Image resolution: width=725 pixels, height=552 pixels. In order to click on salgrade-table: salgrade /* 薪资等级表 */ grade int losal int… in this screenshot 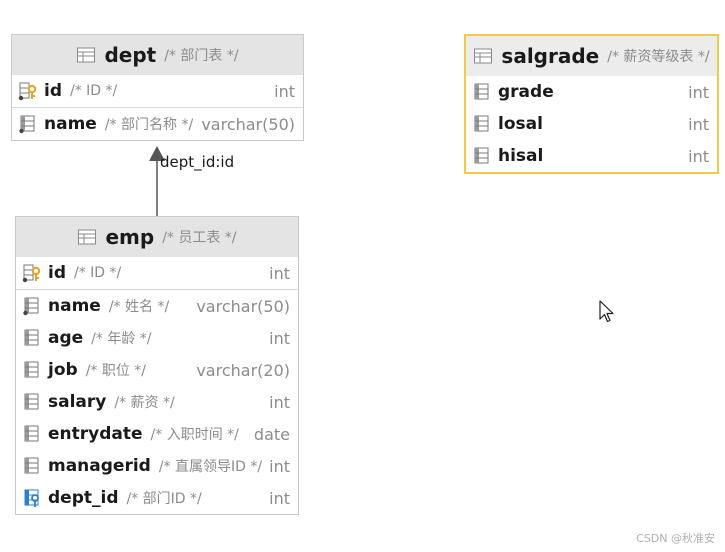, I will do `click(591, 104)`.